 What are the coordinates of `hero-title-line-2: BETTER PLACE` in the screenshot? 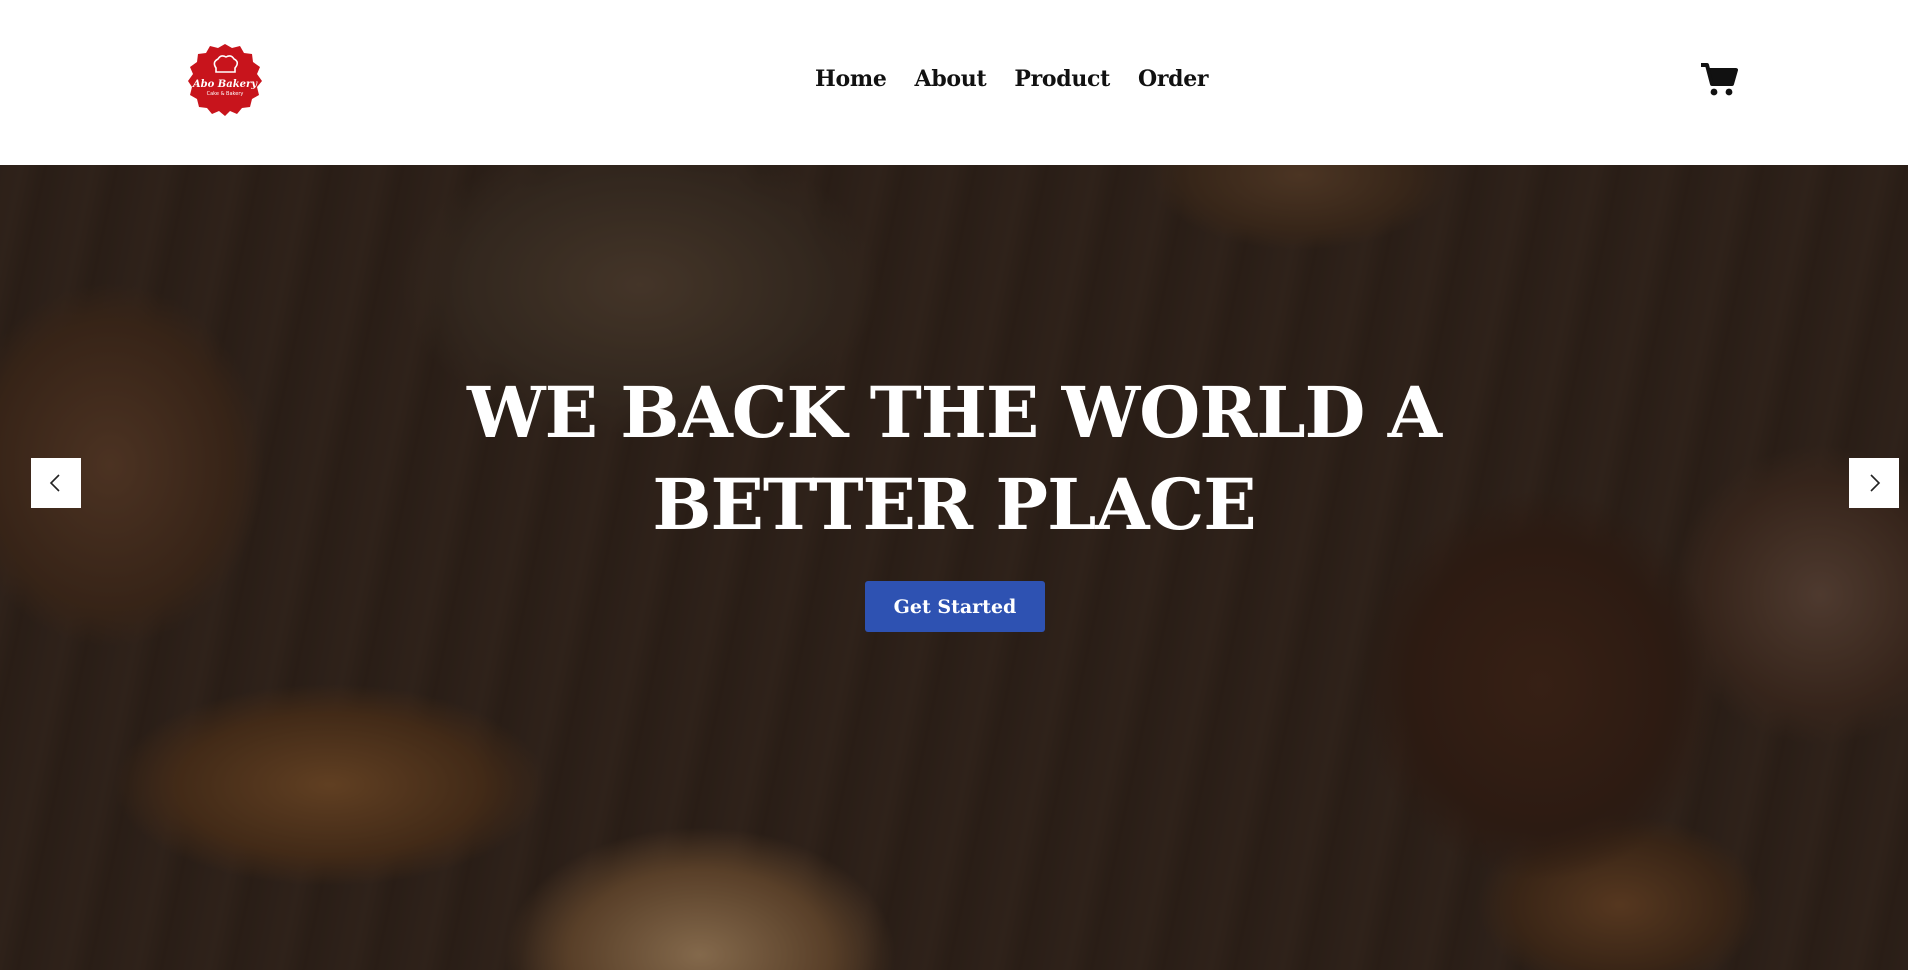 It's located at (954, 504).